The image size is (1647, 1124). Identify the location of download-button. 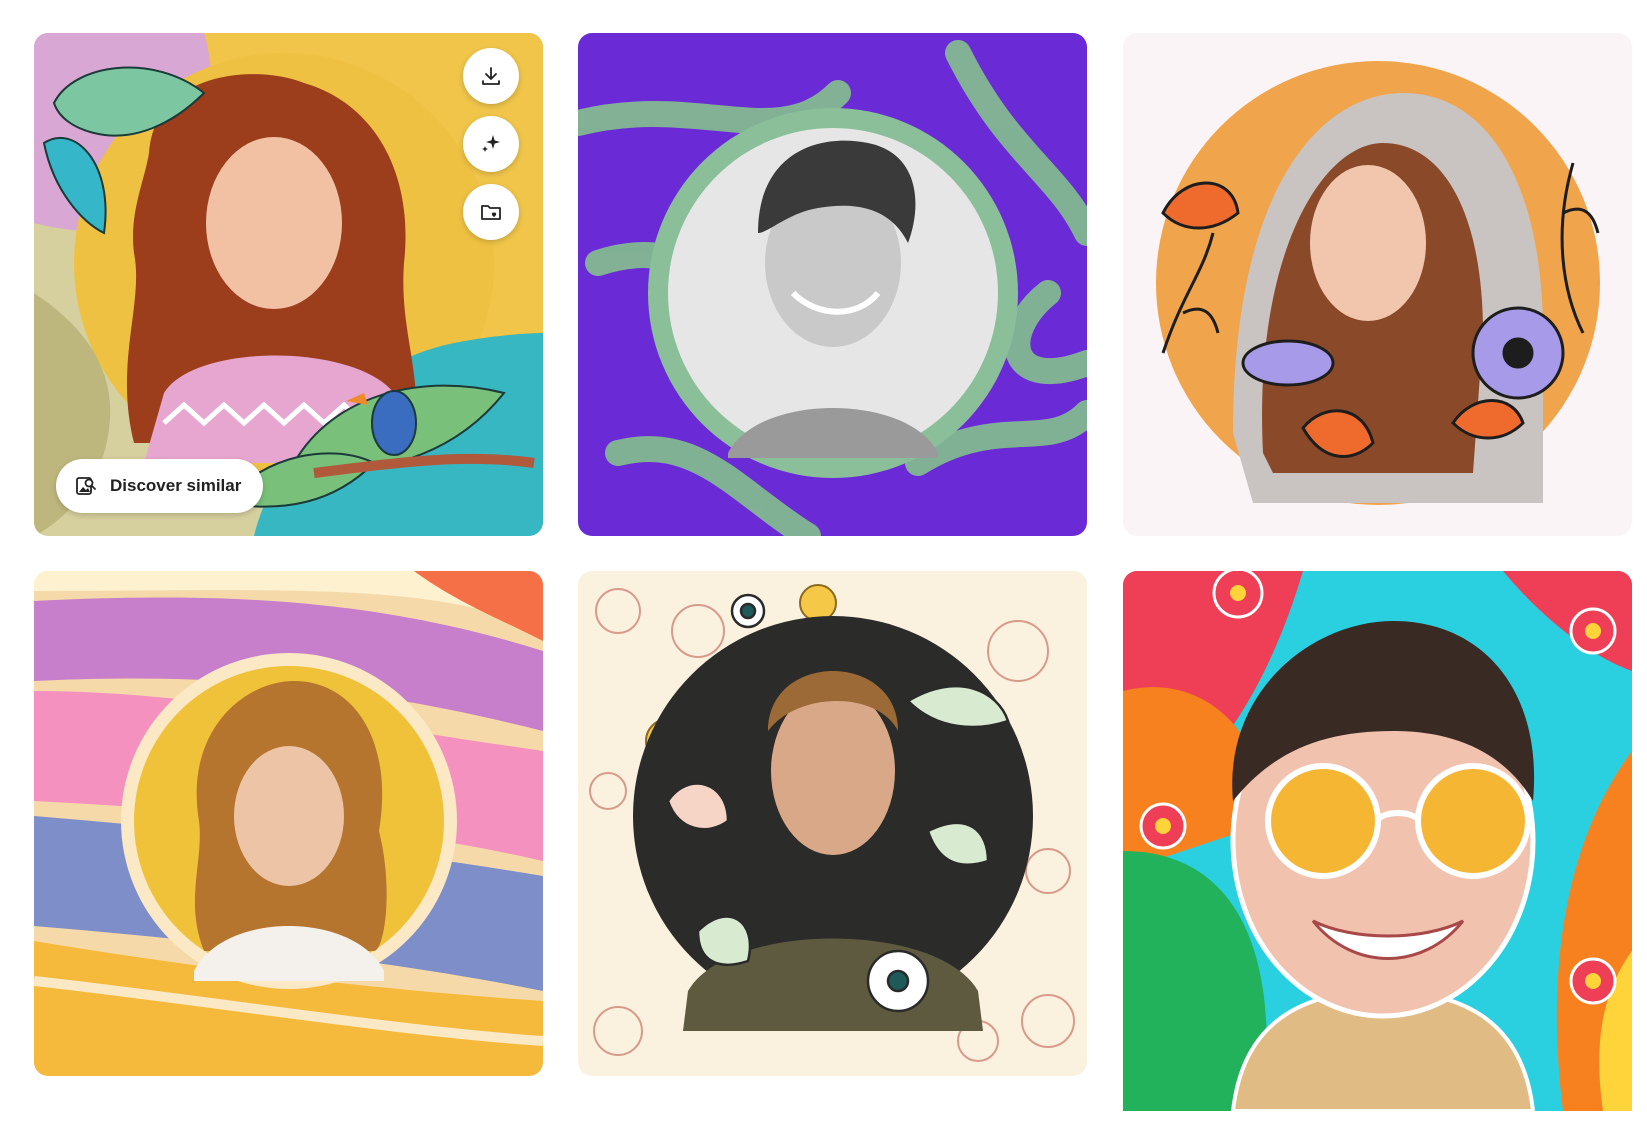
(491, 76).